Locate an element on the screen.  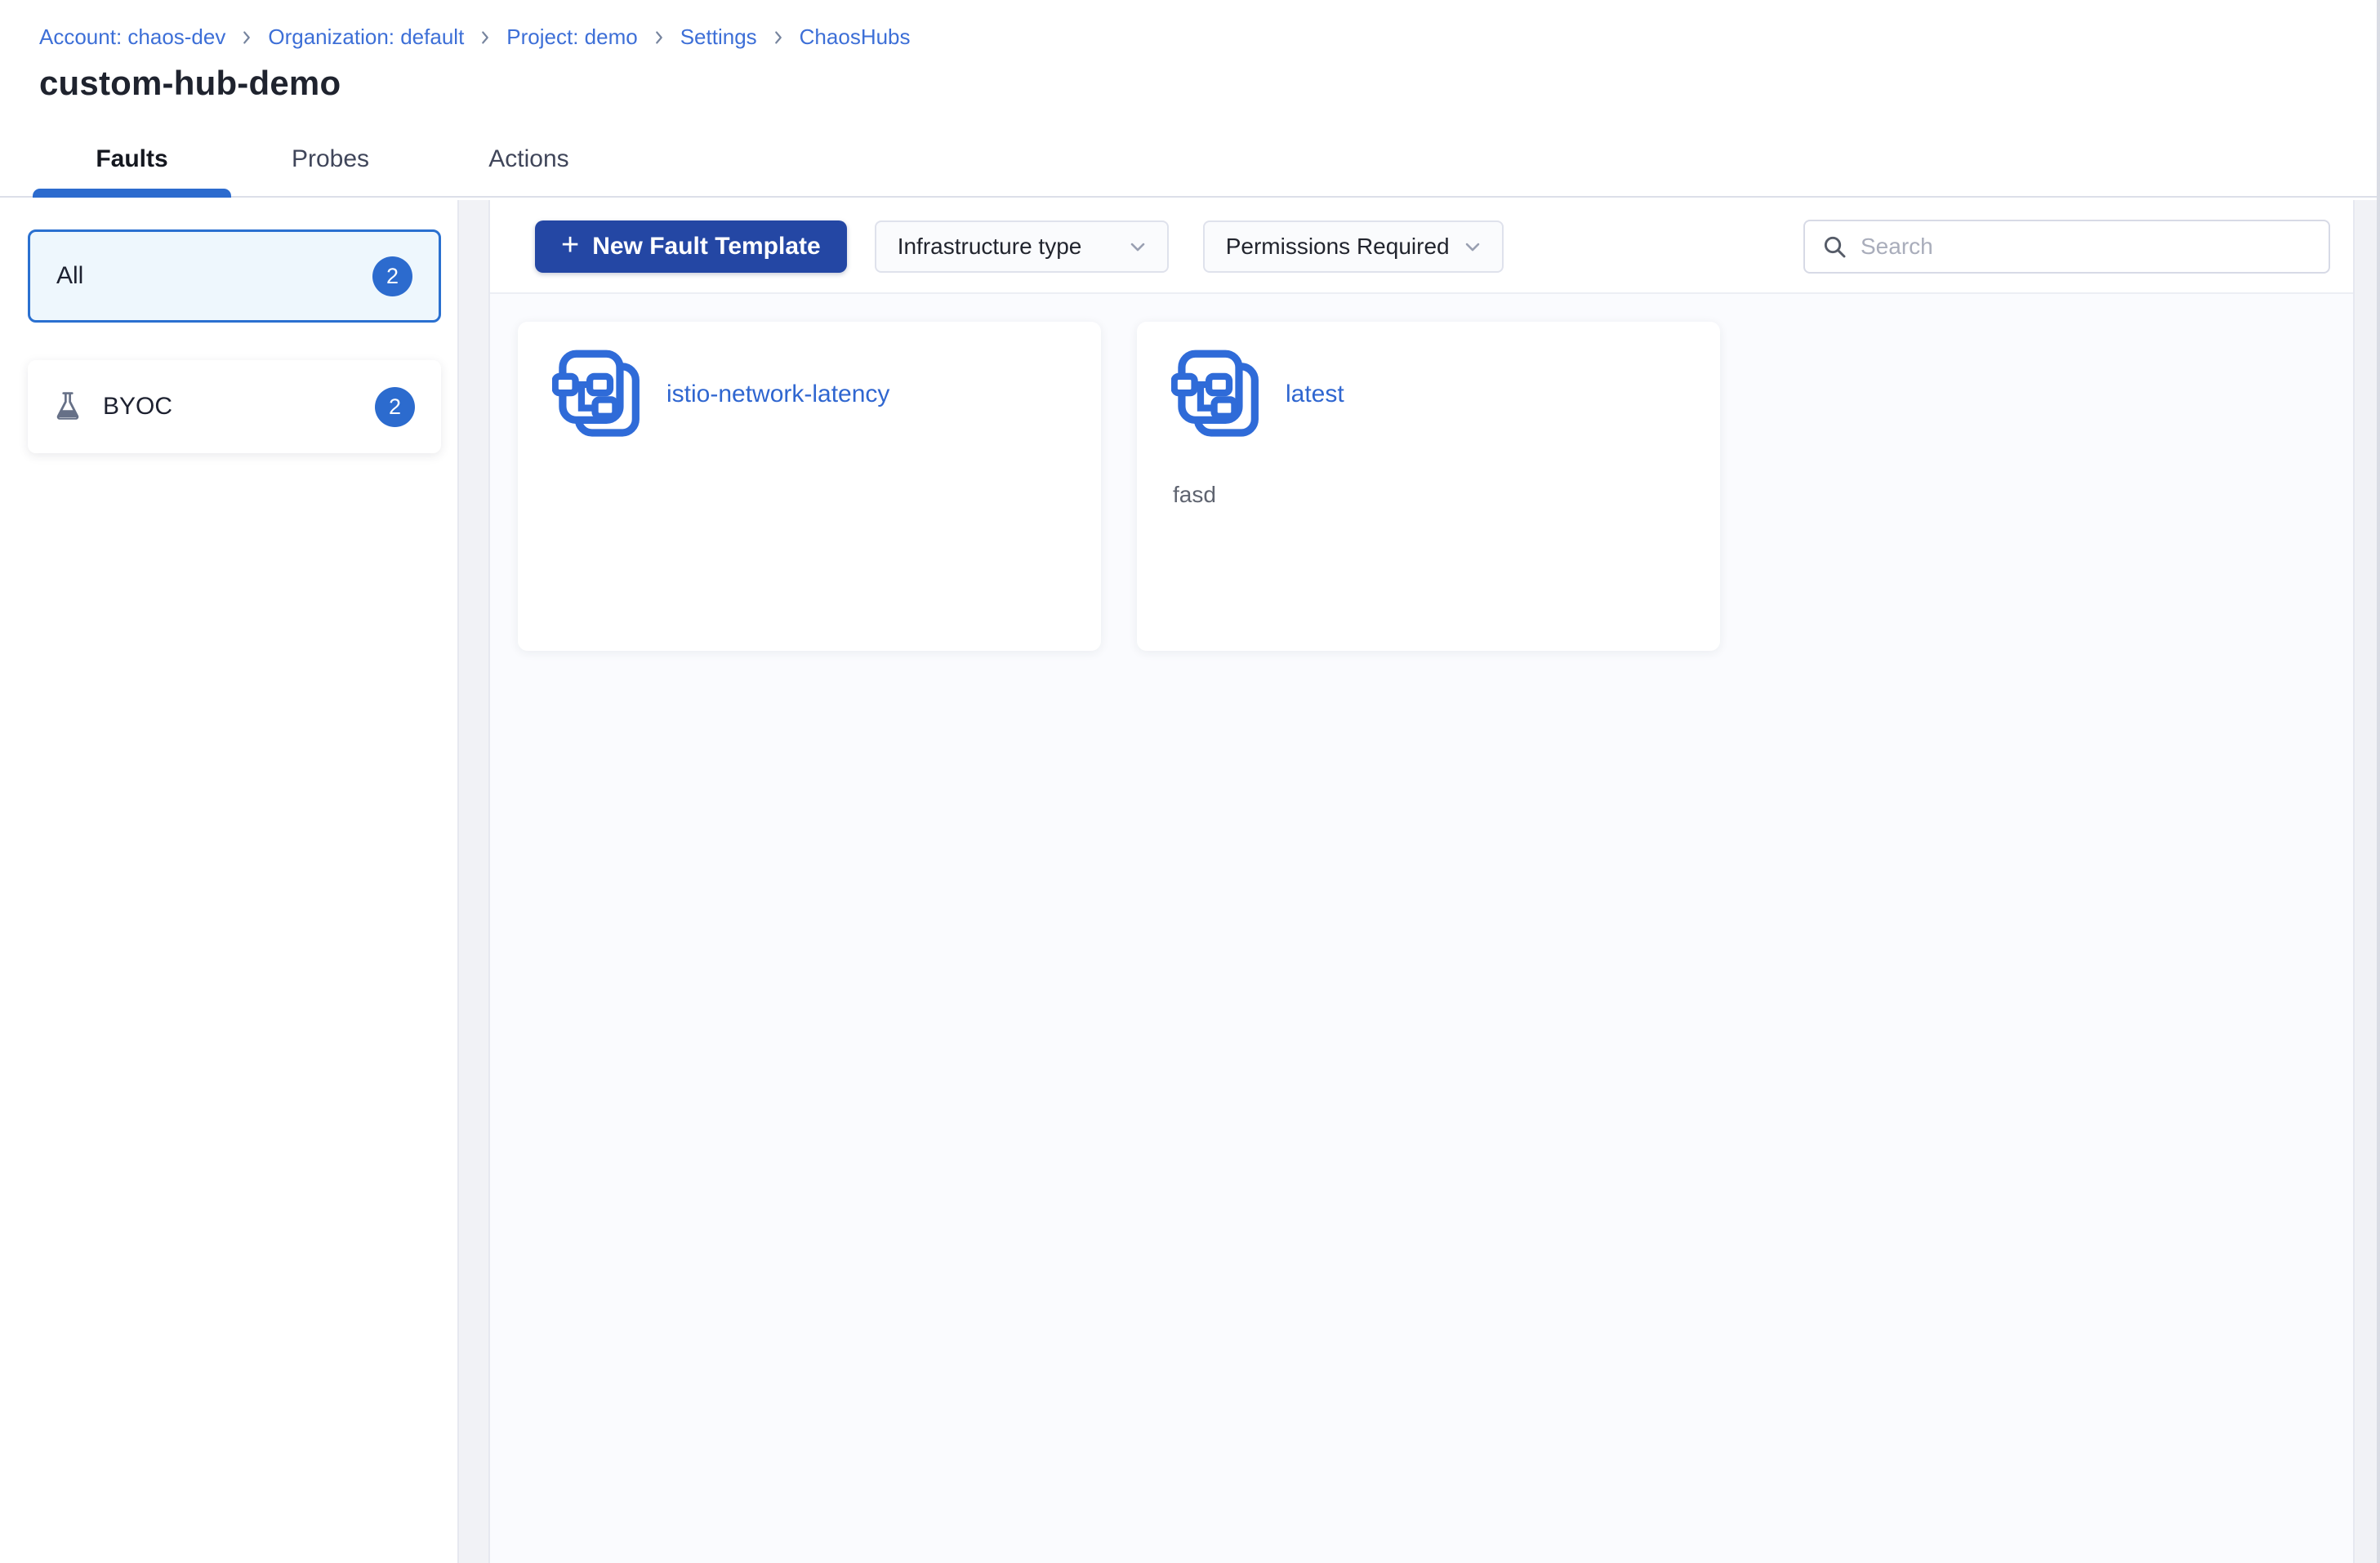
tab-bar: Faults Probes Actions is located at coordinates (1190, 160).